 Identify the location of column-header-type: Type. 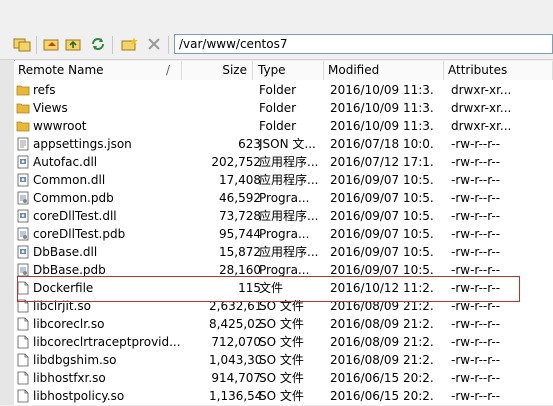
(289, 70).